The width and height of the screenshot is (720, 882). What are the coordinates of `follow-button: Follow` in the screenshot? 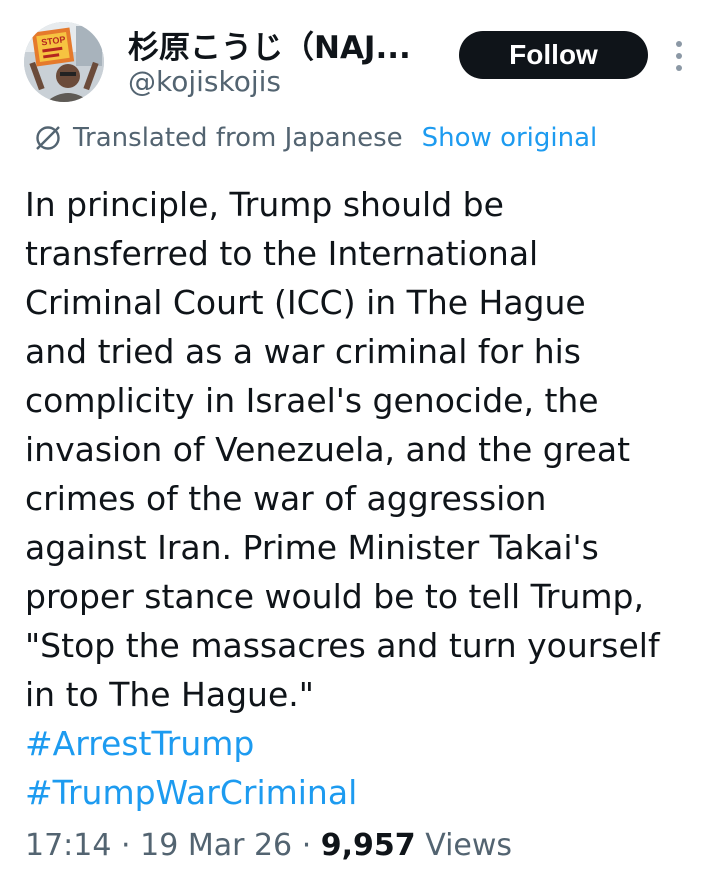 It's located at (553, 55).